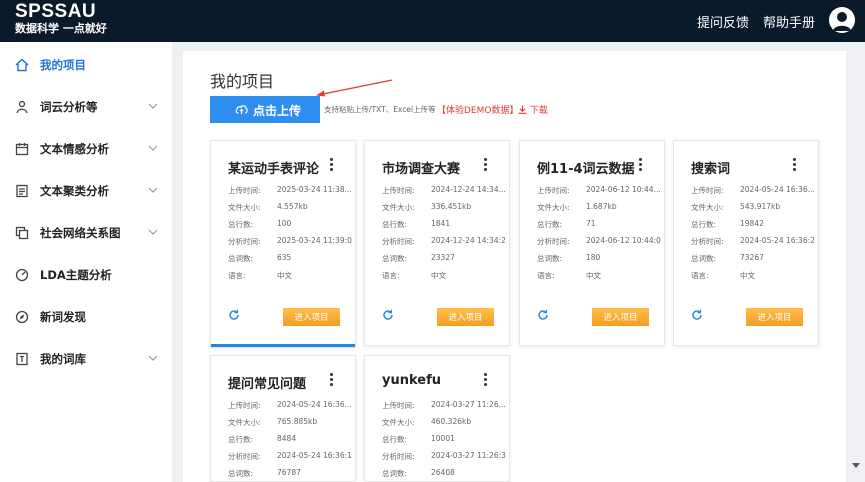 Image resolution: width=865 pixels, height=482 pixels. Describe the element at coordinates (735, 207) in the screenshot. I see `project-meta-row: 文件大小: 543.917kb` at that location.